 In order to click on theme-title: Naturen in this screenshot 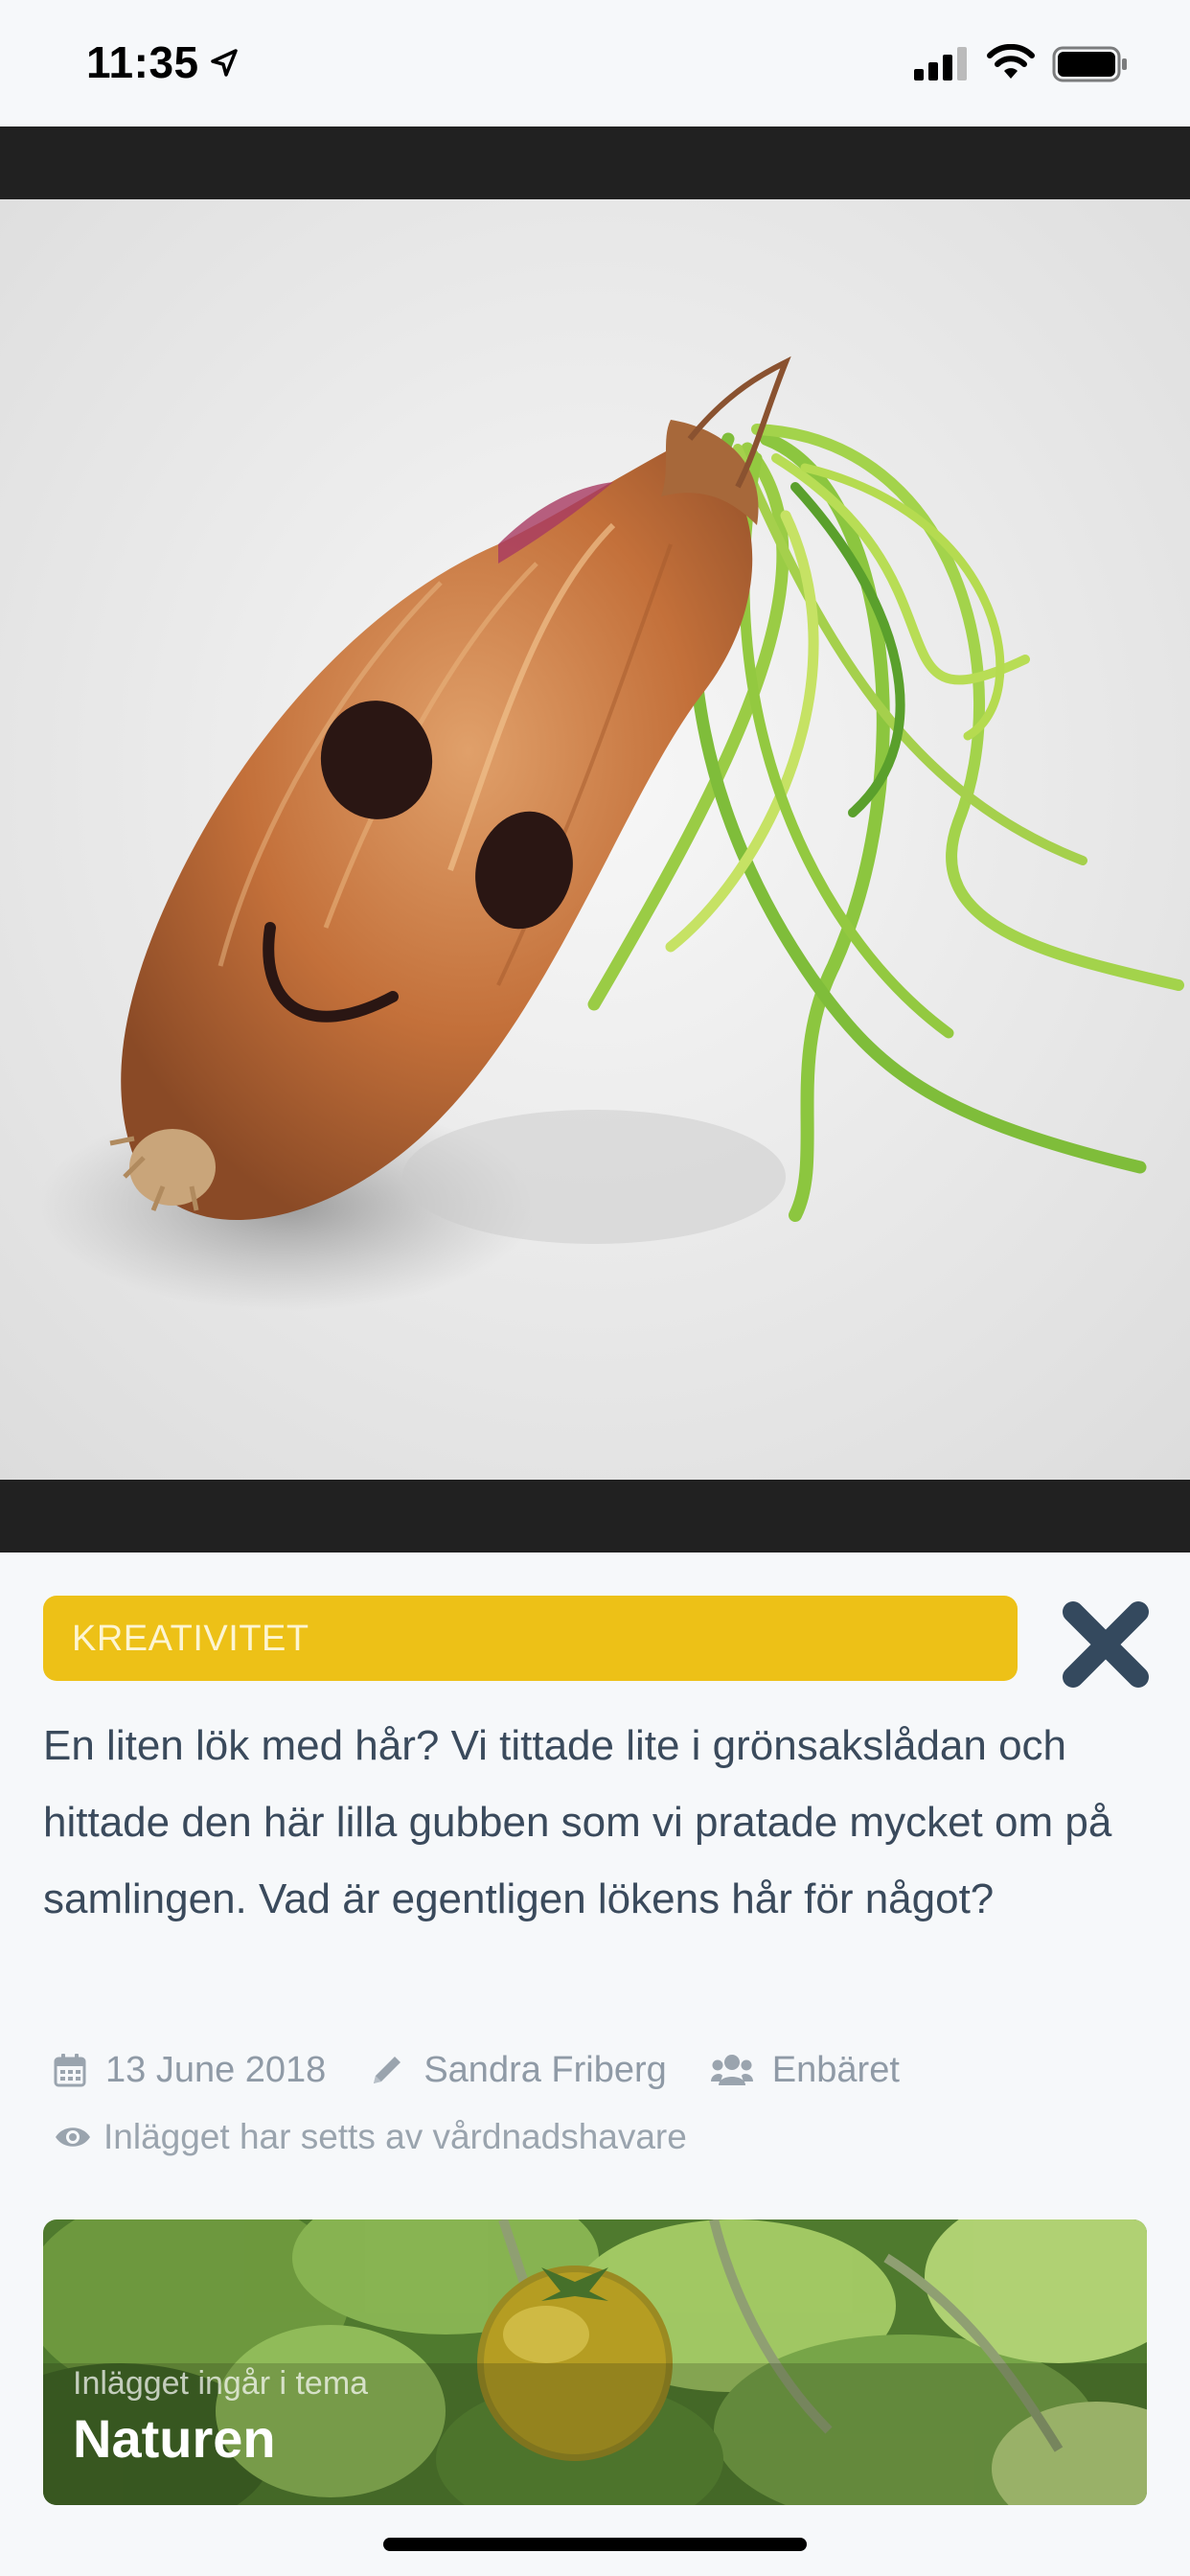, I will do `click(175, 2438)`.